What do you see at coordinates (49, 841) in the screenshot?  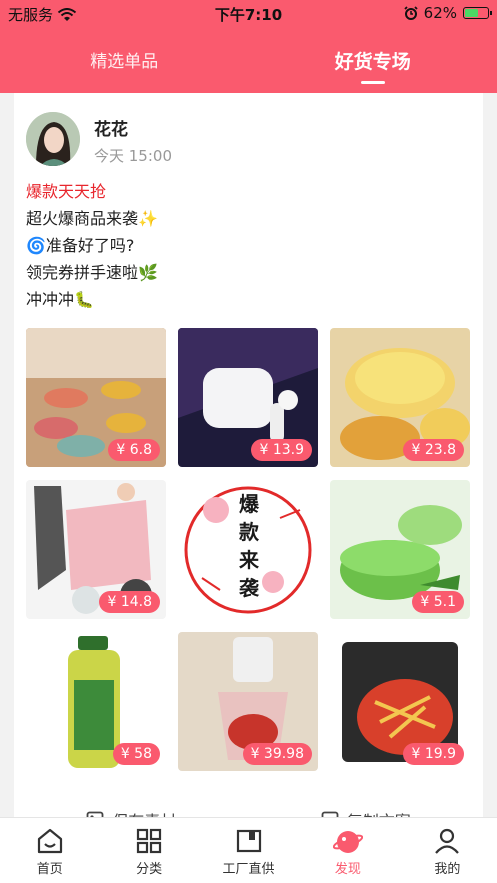 I see `home-icon` at bounding box center [49, 841].